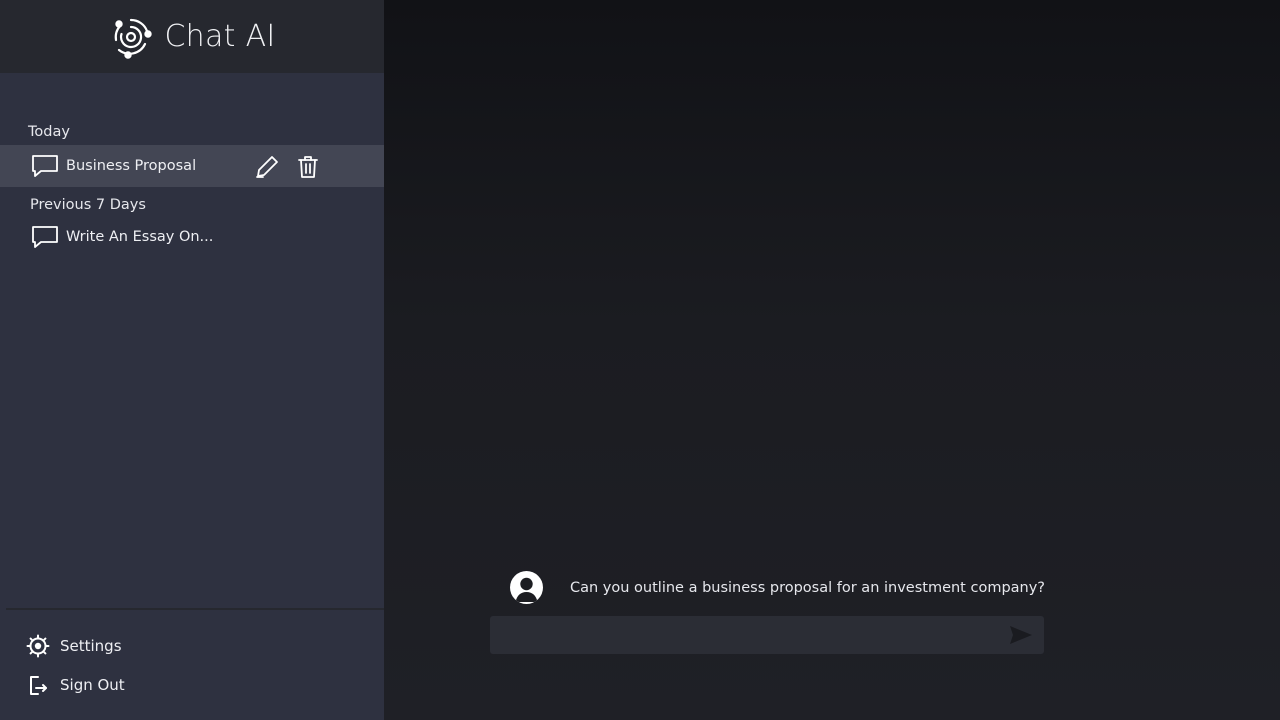 The image size is (1280, 720). I want to click on section-label-today: Today, so click(49, 132).